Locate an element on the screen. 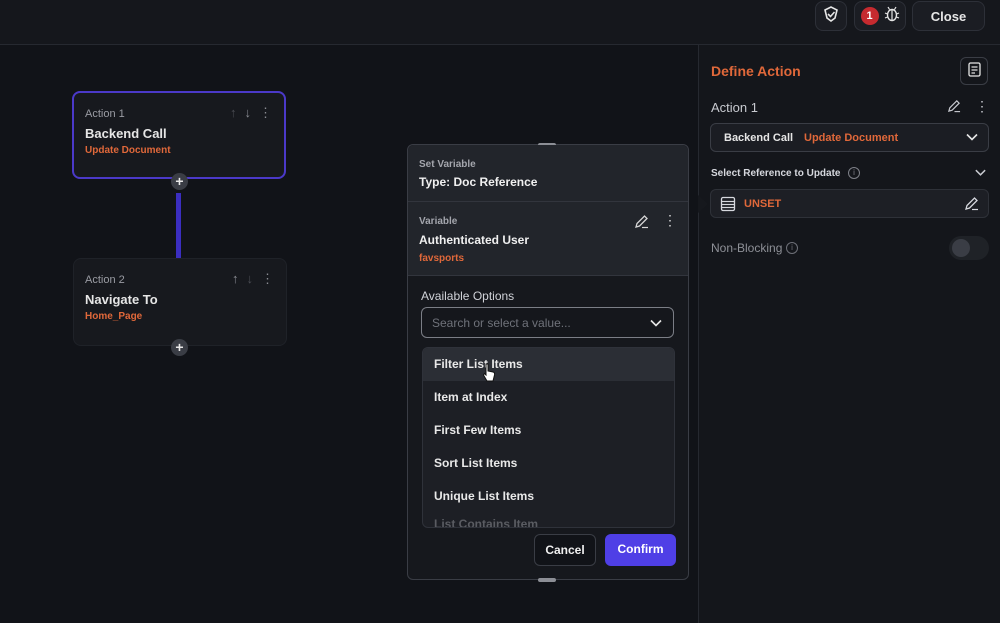  toggle-knob is located at coordinates (961, 248).